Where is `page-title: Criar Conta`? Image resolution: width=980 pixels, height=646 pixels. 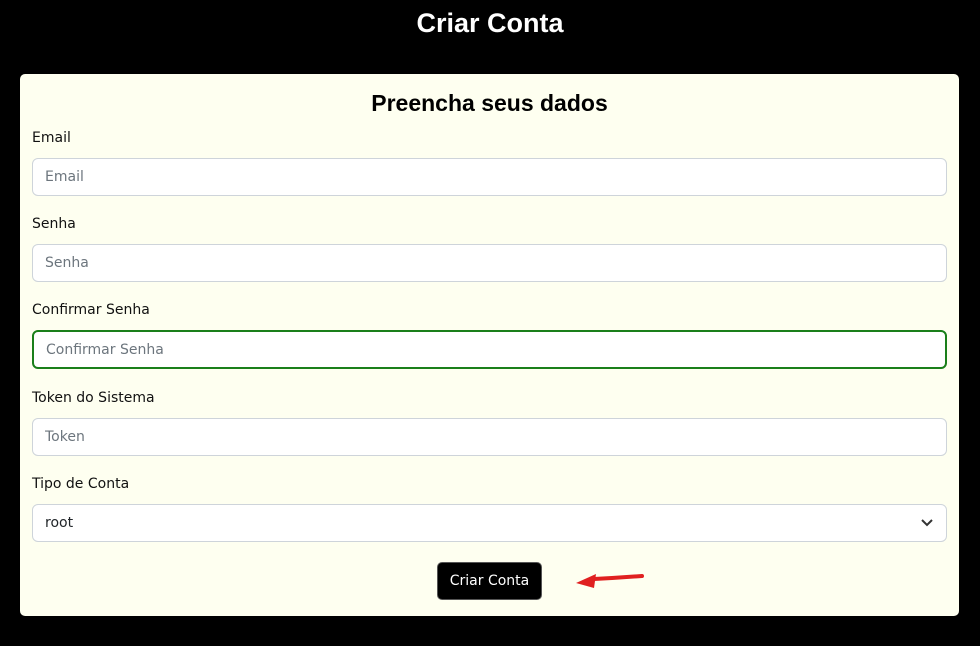
page-title: Criar Conta is located at coordinates (490, 23).